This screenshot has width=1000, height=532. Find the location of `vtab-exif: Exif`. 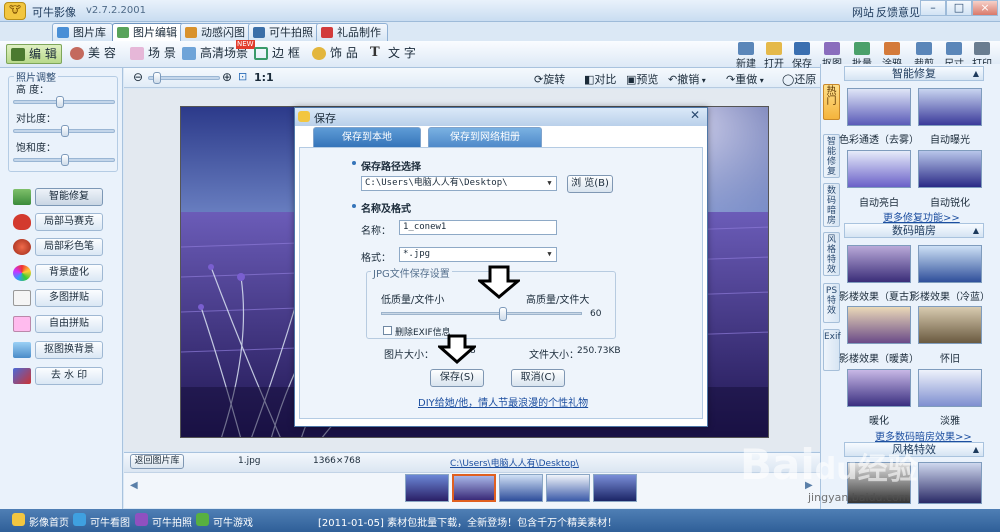

vtab-exif: Exif is located at coordinates (832, 350).